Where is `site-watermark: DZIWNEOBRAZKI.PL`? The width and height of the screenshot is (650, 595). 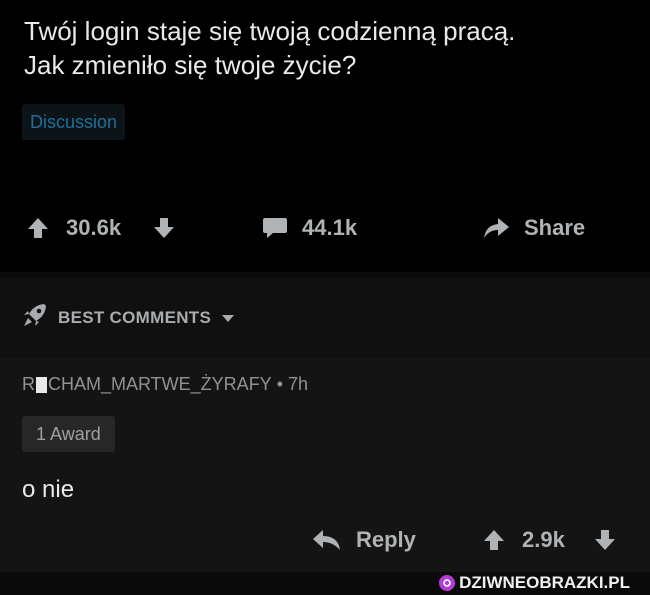 site-watermark: DZIWNEOBRAZKI.PL is located at coordinates (534, 583).